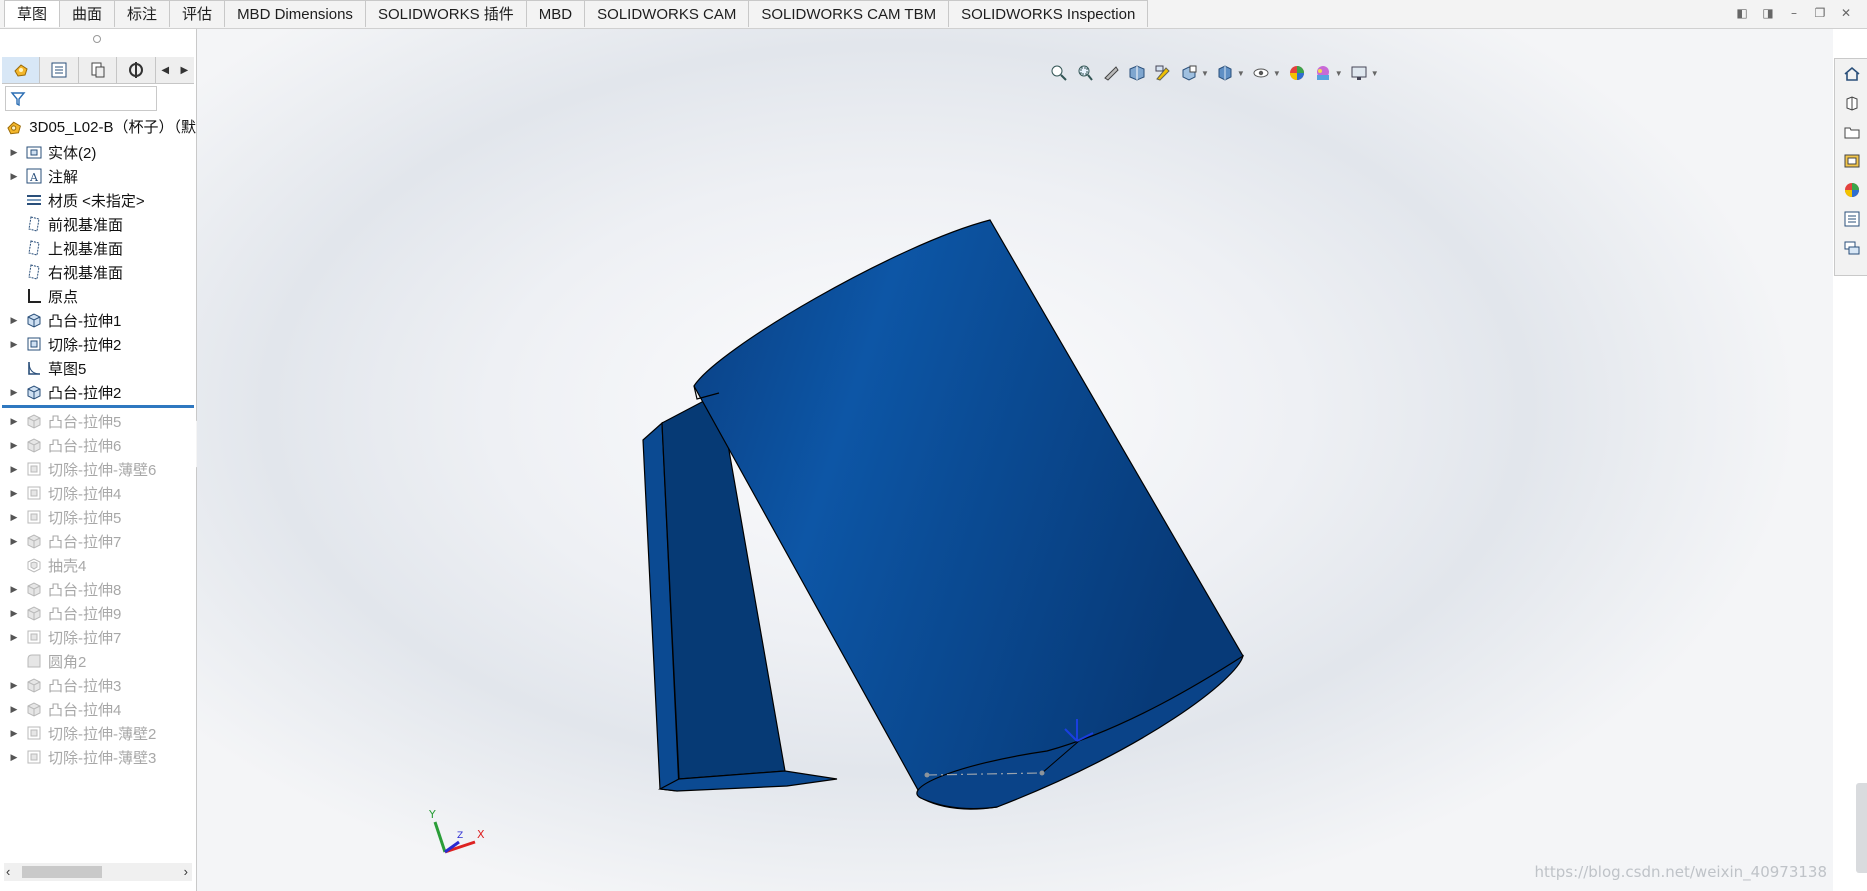  I want to click on apply-scene-icon, so click(1323, 73).